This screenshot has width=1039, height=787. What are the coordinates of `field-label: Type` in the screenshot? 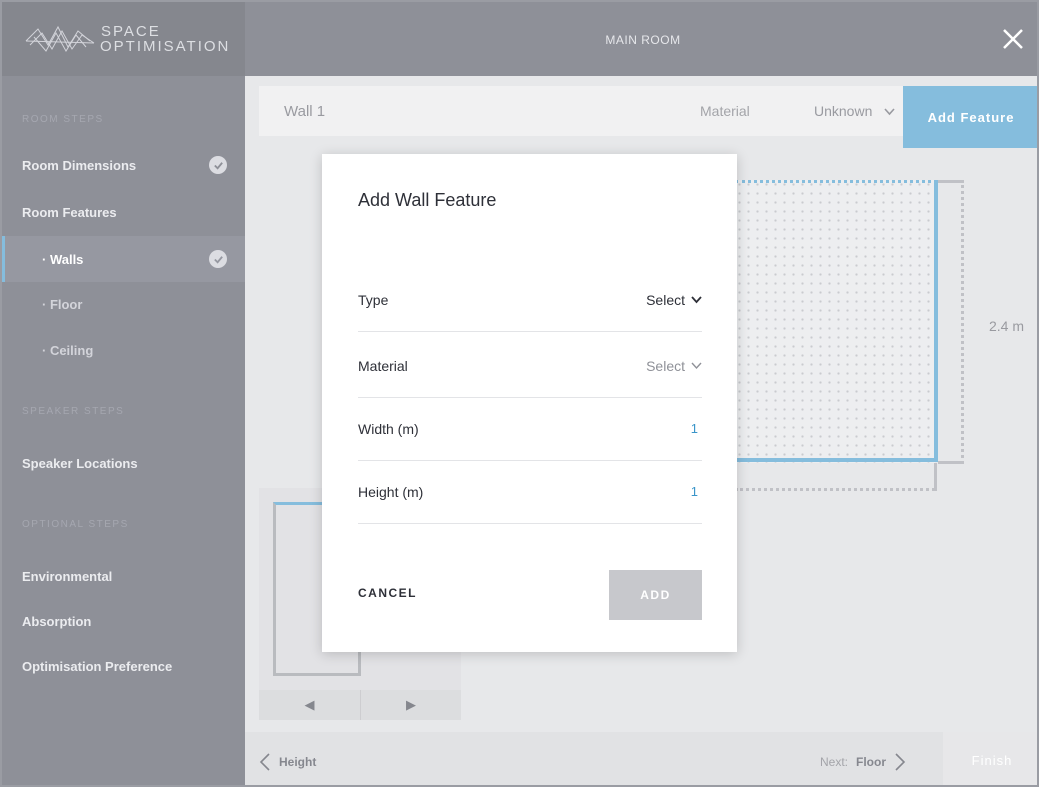 It's located at (373, 300).